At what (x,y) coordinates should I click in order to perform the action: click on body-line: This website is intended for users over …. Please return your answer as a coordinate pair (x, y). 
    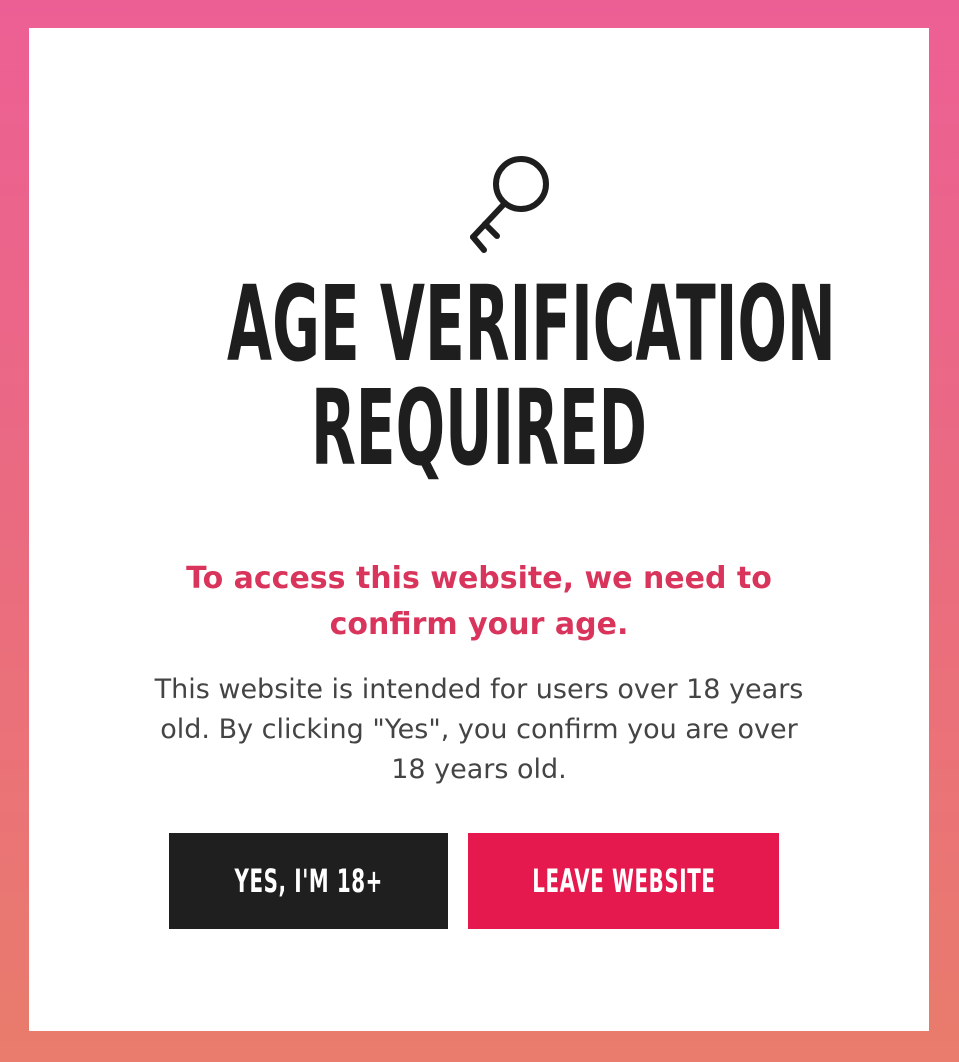
    Looking at the image, I should click on (479, 689).